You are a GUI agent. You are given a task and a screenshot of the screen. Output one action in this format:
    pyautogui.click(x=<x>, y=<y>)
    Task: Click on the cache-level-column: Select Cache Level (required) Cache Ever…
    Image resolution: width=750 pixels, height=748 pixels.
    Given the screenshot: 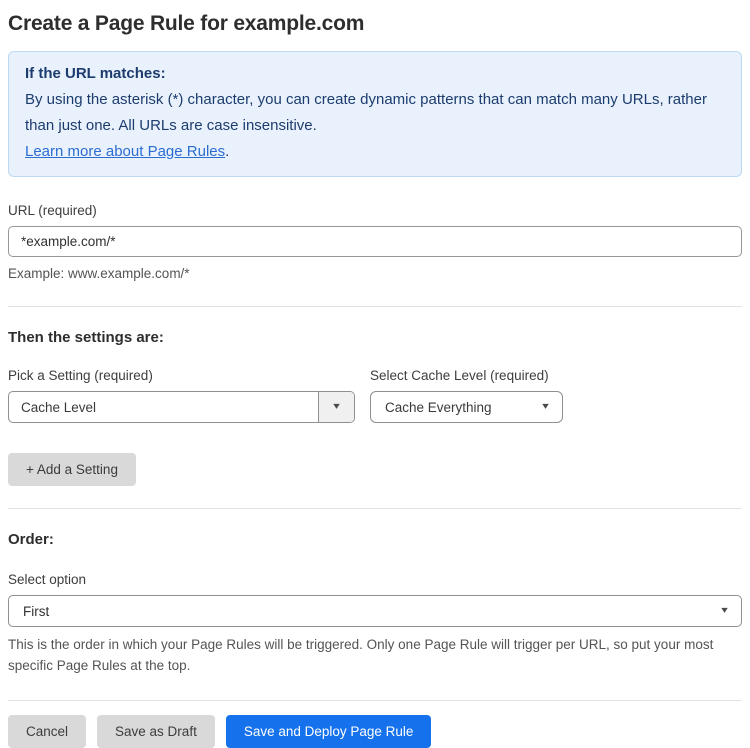 What is the action you would take?
    pyautogui.click(x=466, y=395)
    